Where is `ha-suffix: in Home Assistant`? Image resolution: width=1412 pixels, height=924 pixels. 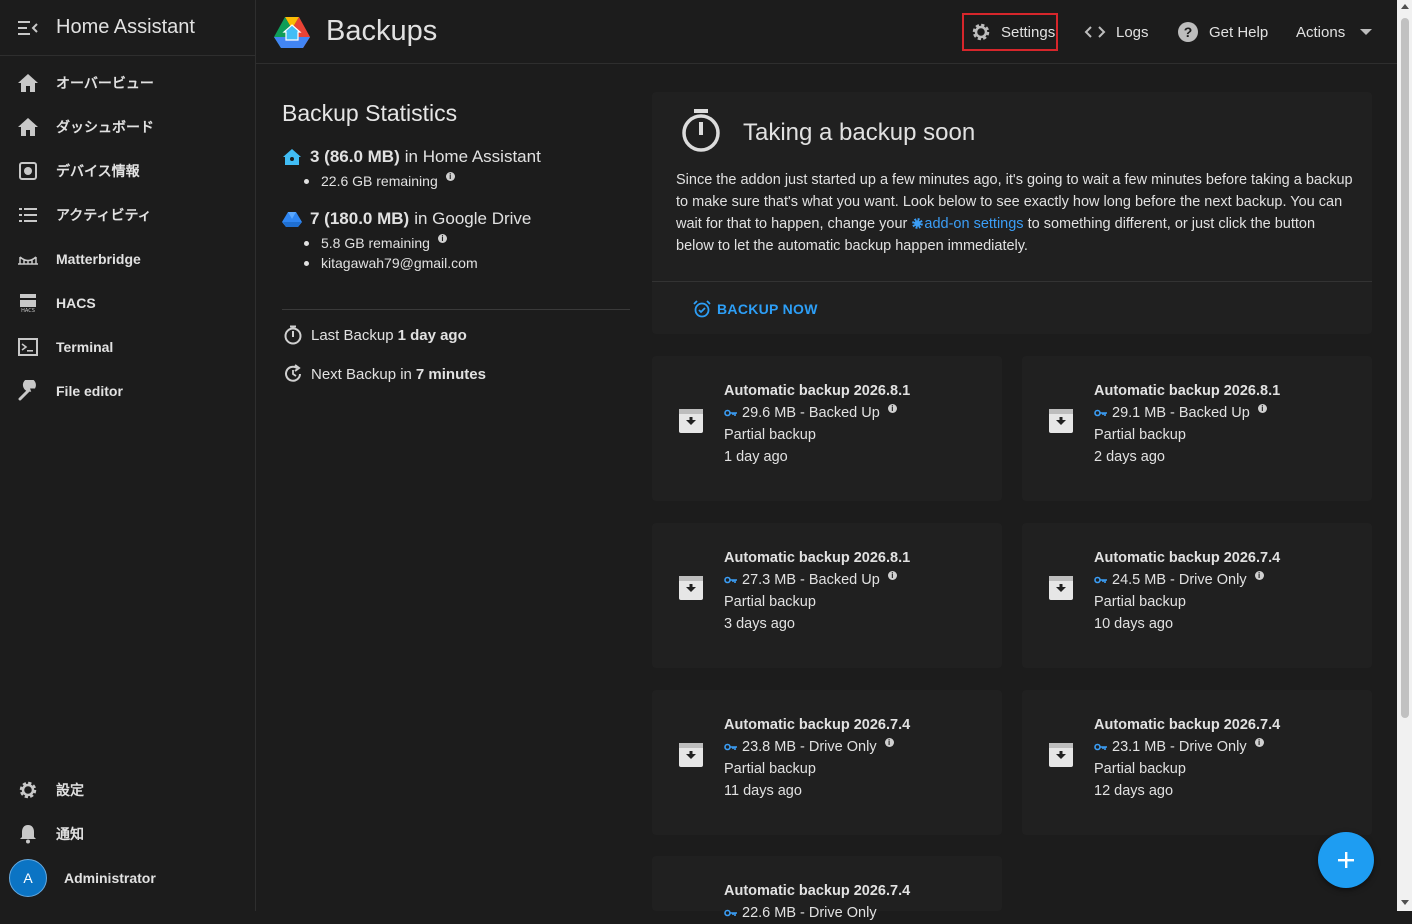
ha-suffix: in Home Assistant is located at coordinates (472, 156).